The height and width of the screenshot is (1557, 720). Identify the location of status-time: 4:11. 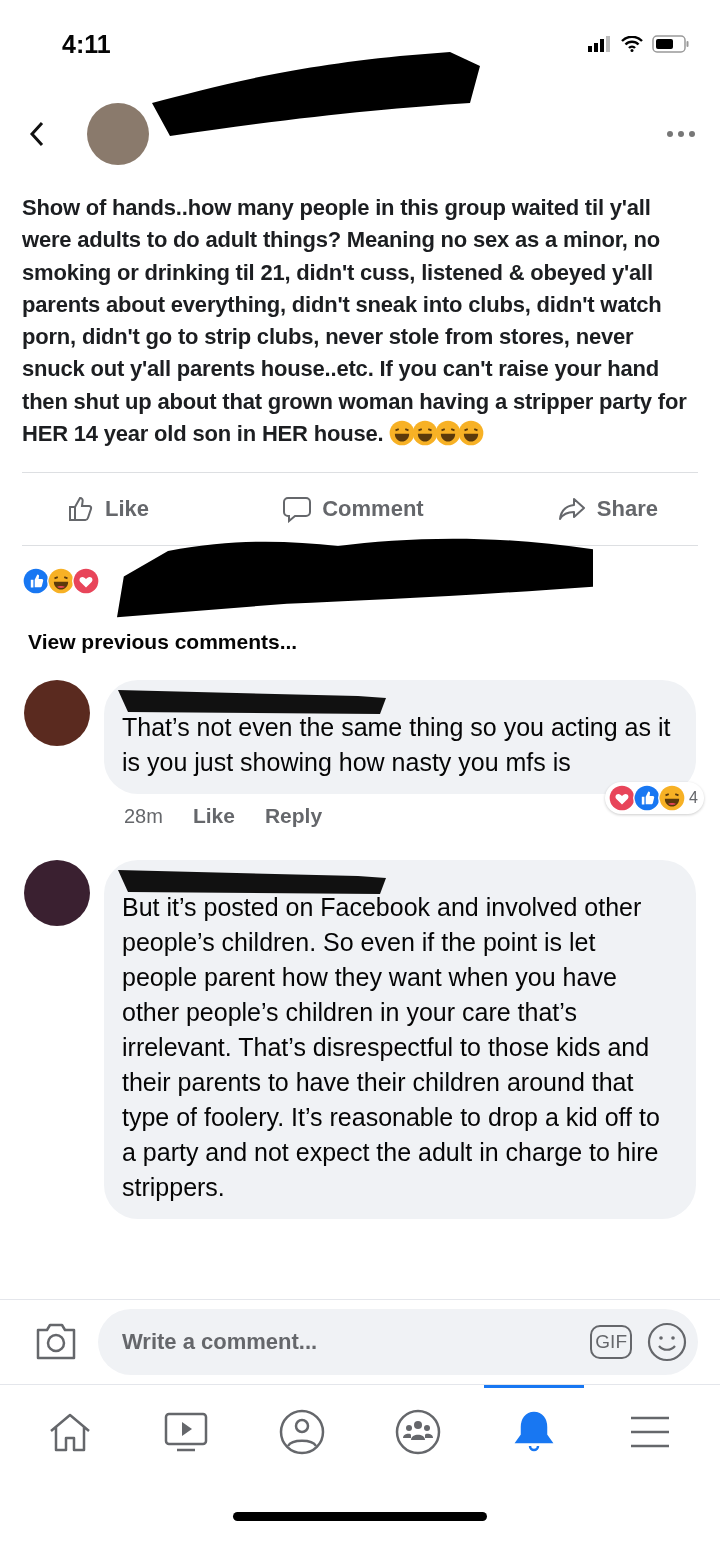
(86, 44).